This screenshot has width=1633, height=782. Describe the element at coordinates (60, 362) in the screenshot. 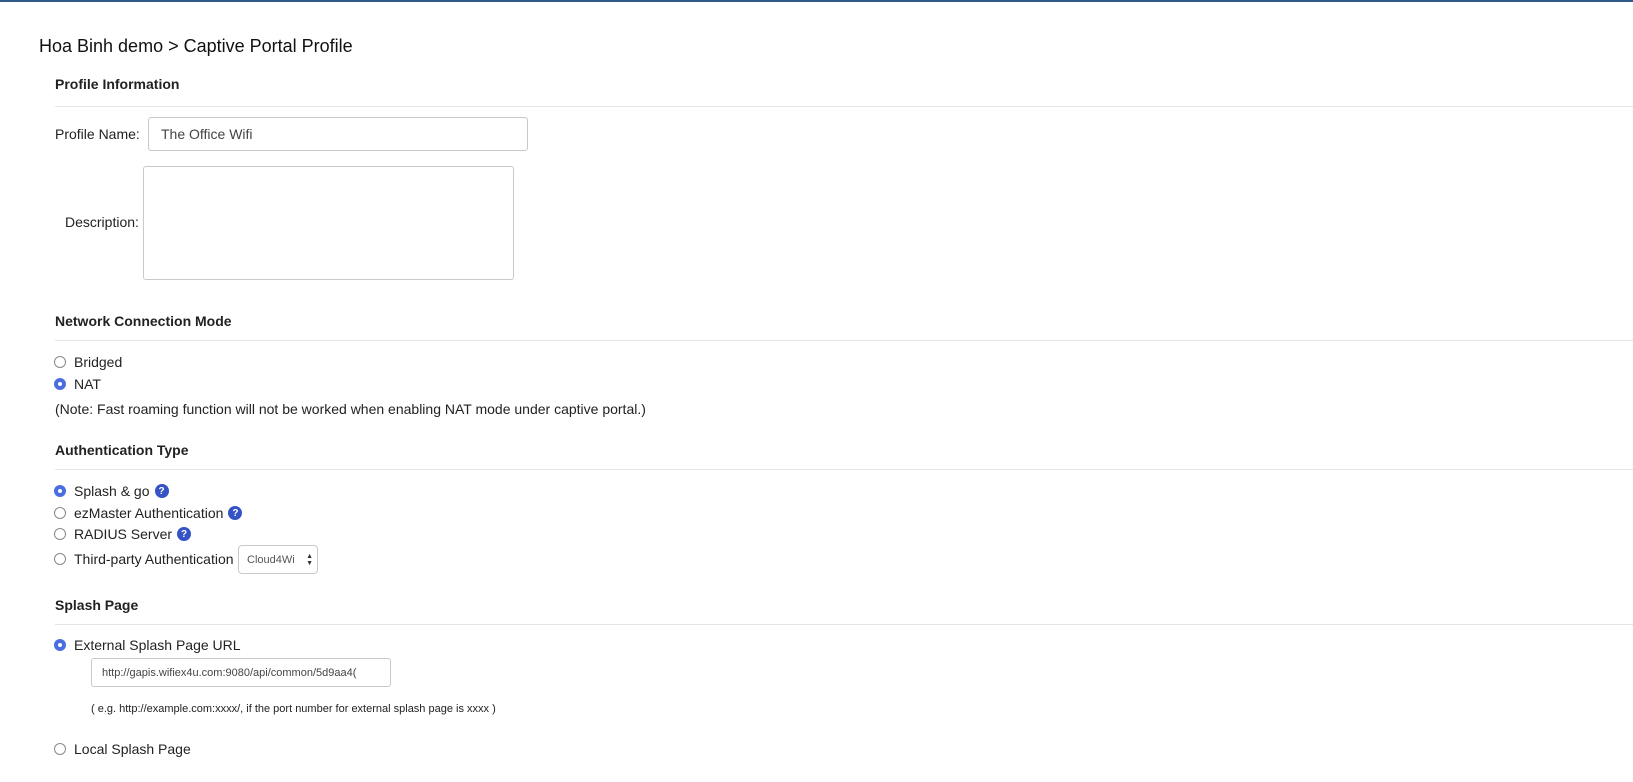

I see `radio-button-bridged` at that location.